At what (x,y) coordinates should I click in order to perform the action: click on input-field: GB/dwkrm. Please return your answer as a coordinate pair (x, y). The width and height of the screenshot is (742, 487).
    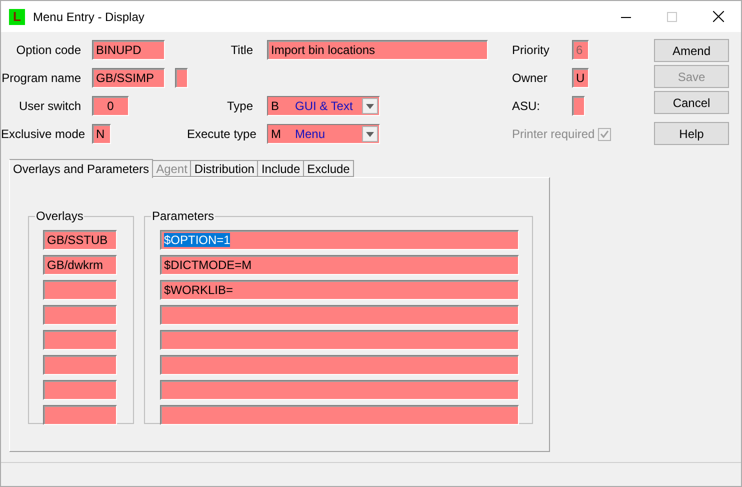
    Looking at the image, I should click on (80, 265).